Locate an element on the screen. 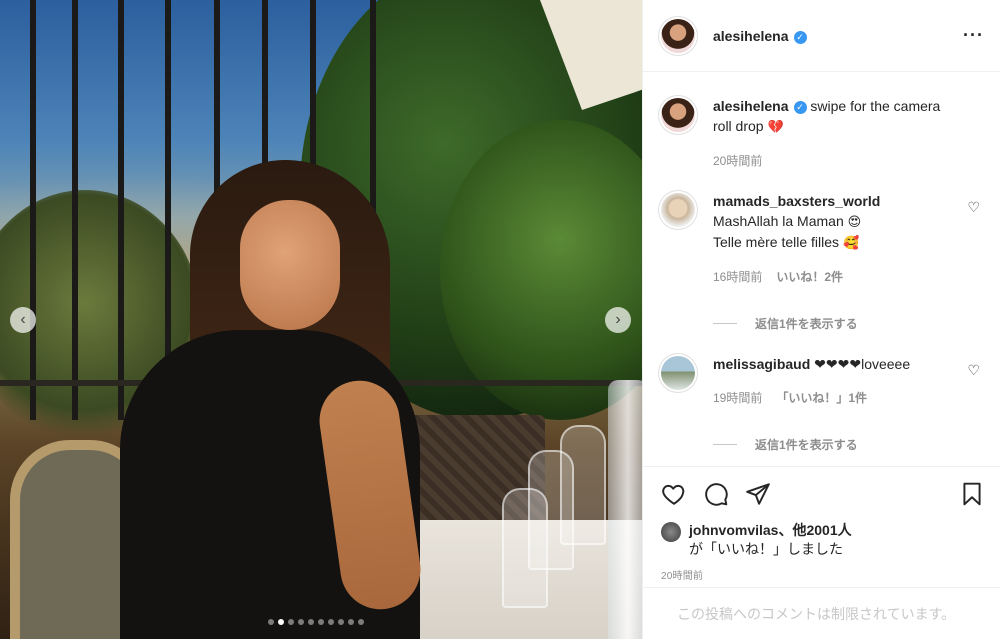  comment-username: melissagibaud is located at coordinates (761, 364).